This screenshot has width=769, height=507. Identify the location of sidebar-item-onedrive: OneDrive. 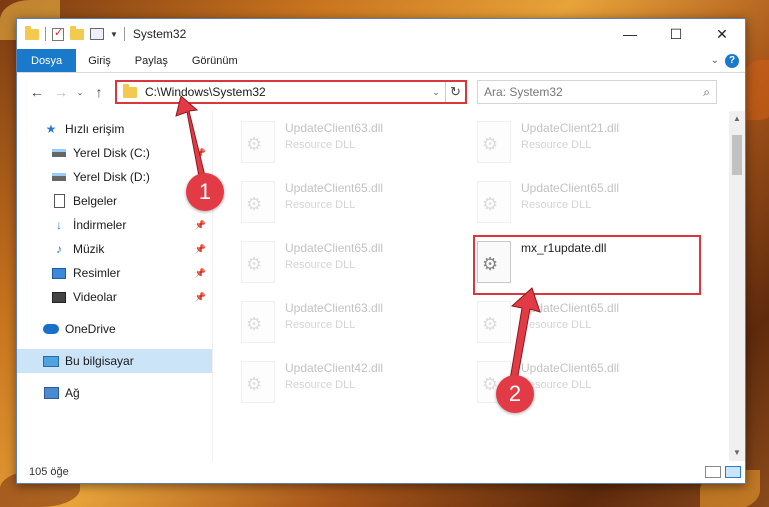
(114, 329).